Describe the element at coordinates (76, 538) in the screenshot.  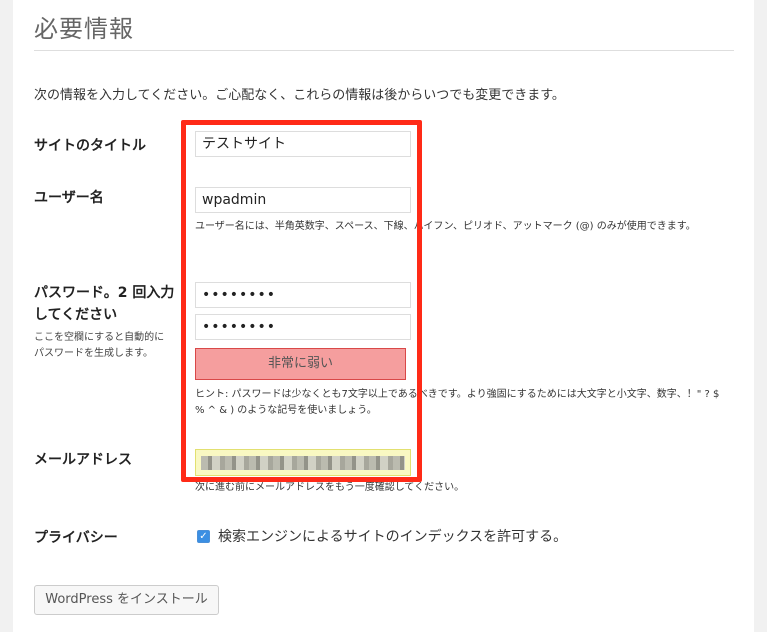
I see `privacy-label: プライバシー` at that location.